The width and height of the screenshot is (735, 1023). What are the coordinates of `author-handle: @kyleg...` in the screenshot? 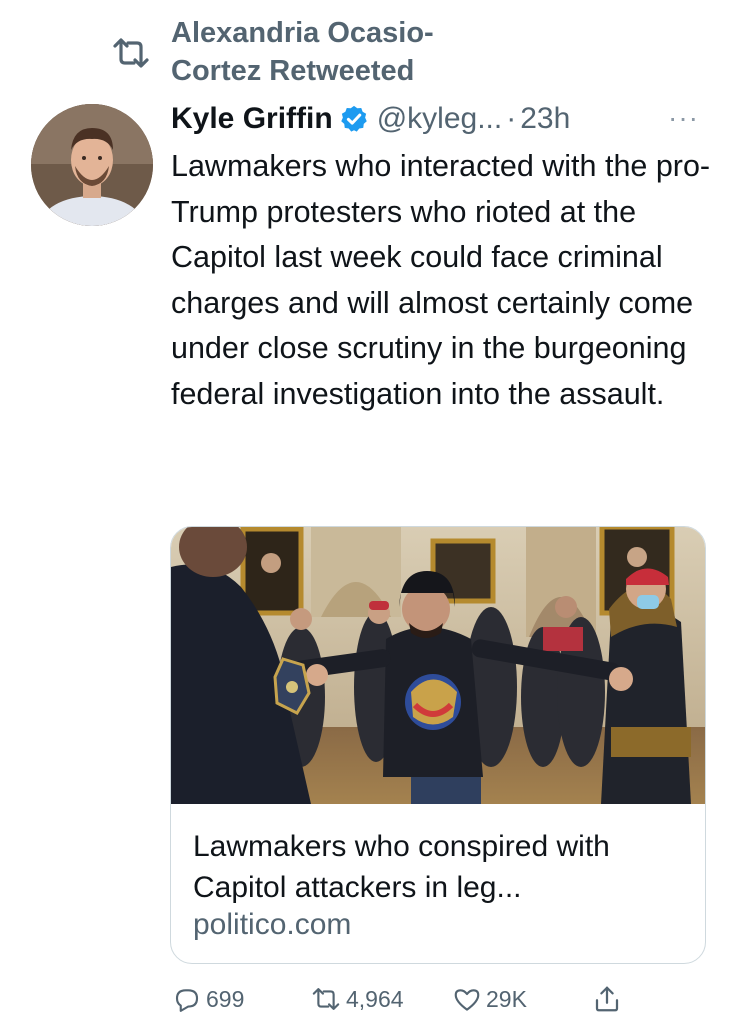 It's located at (440, 119).